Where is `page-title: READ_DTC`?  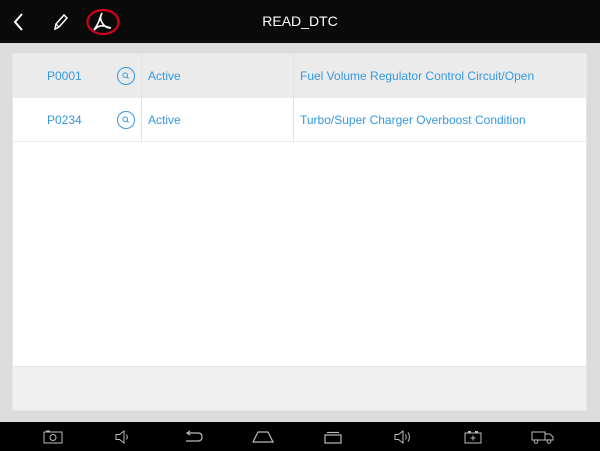
page-title: READ_DTC is located at coordinates (300, 21).